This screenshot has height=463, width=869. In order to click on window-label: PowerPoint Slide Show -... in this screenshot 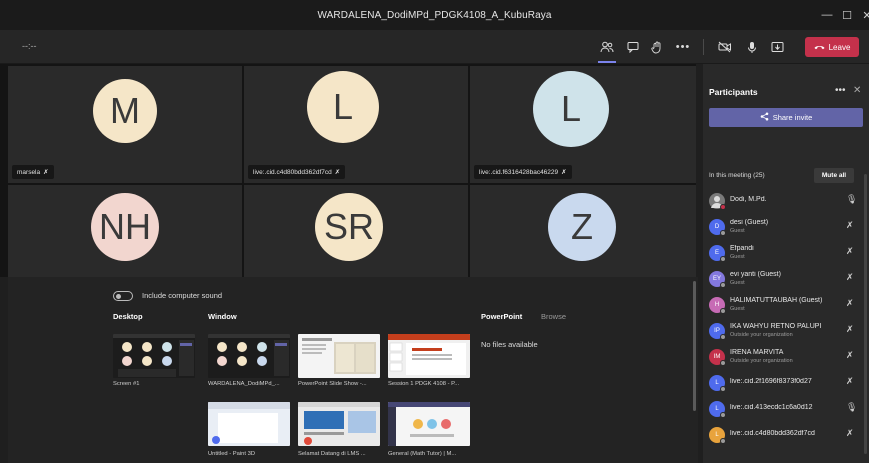, I will do `click(332, 384)`.